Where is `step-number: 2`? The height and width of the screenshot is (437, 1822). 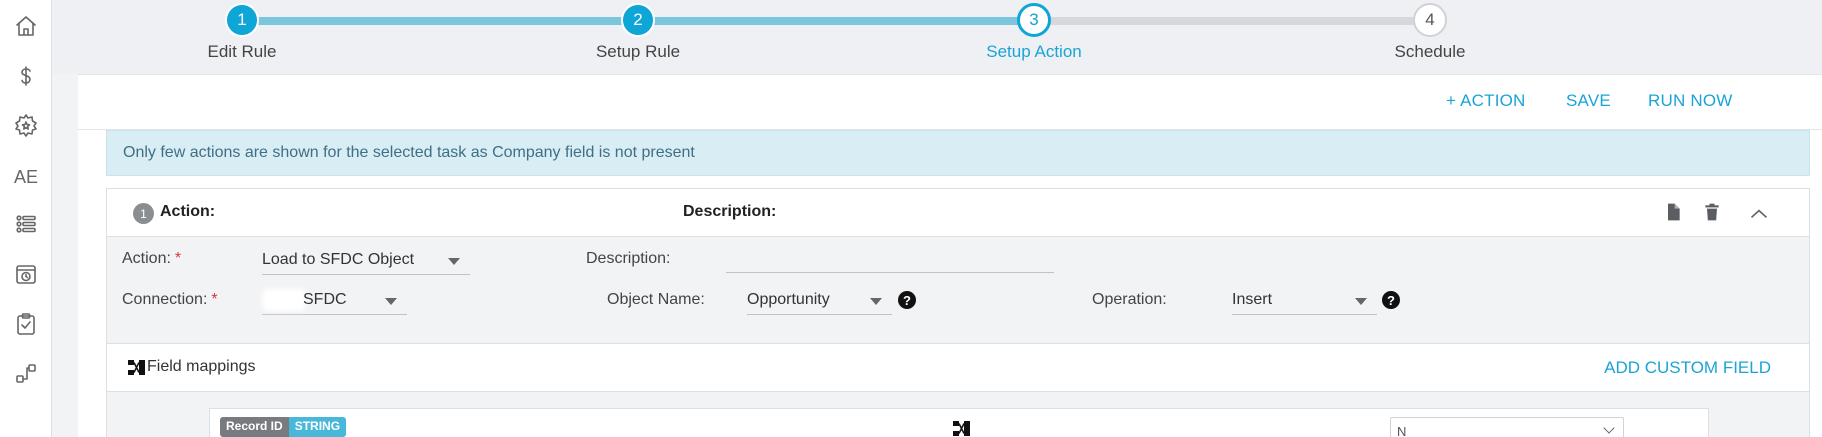 step-number: 2 is located at coordinates (638, 20).